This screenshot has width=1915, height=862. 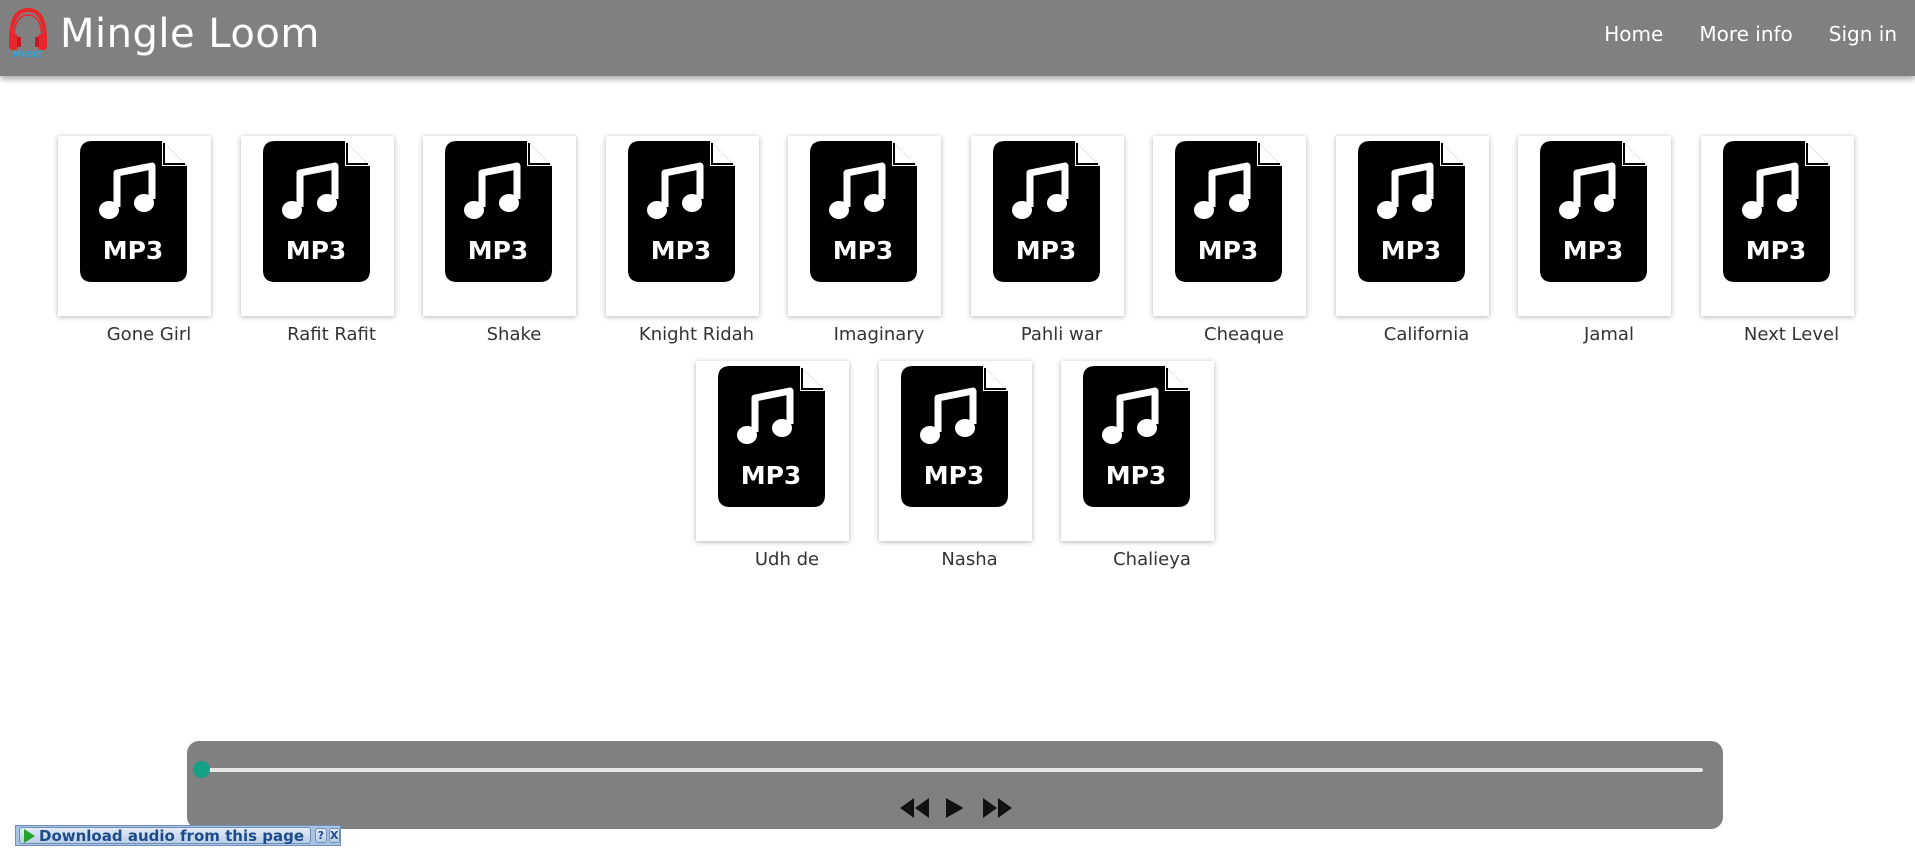 I want to click on top-navbar: MUSIC Mingle Loom Home More info Sign in, so click(x=957, y=38).